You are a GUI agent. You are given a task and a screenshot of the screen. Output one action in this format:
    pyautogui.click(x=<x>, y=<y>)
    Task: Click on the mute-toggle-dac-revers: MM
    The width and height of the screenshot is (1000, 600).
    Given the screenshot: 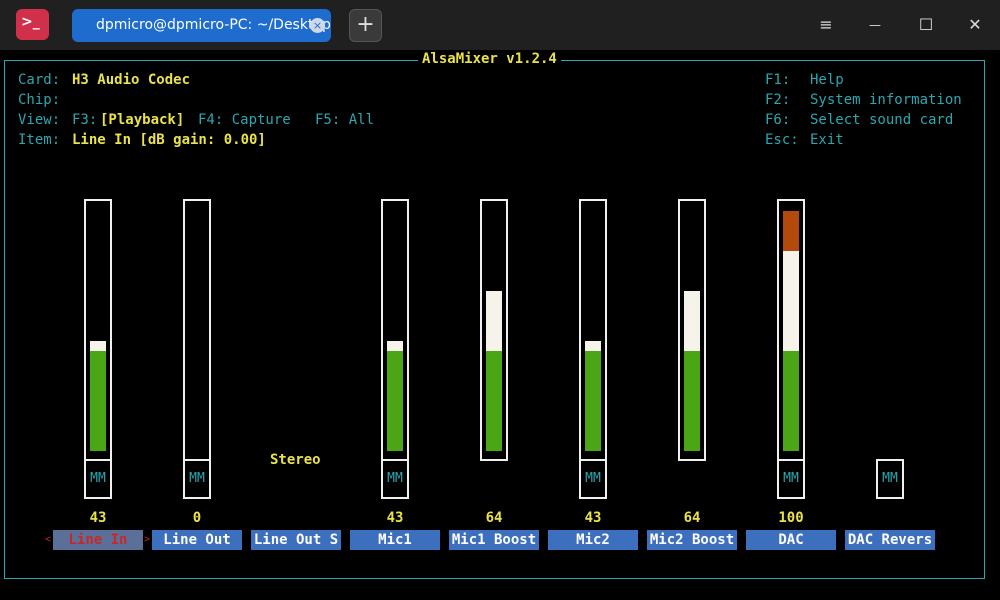 What is the action you would take?
    pyautogui.click(x=890, y=479)
    